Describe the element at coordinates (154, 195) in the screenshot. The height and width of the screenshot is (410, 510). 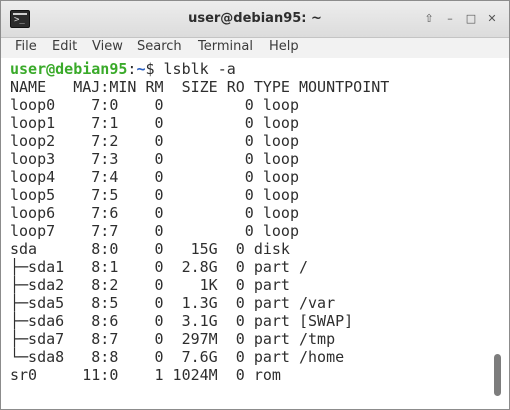
I see `output-line: loop5 7:5 0 0 loop` at that location.